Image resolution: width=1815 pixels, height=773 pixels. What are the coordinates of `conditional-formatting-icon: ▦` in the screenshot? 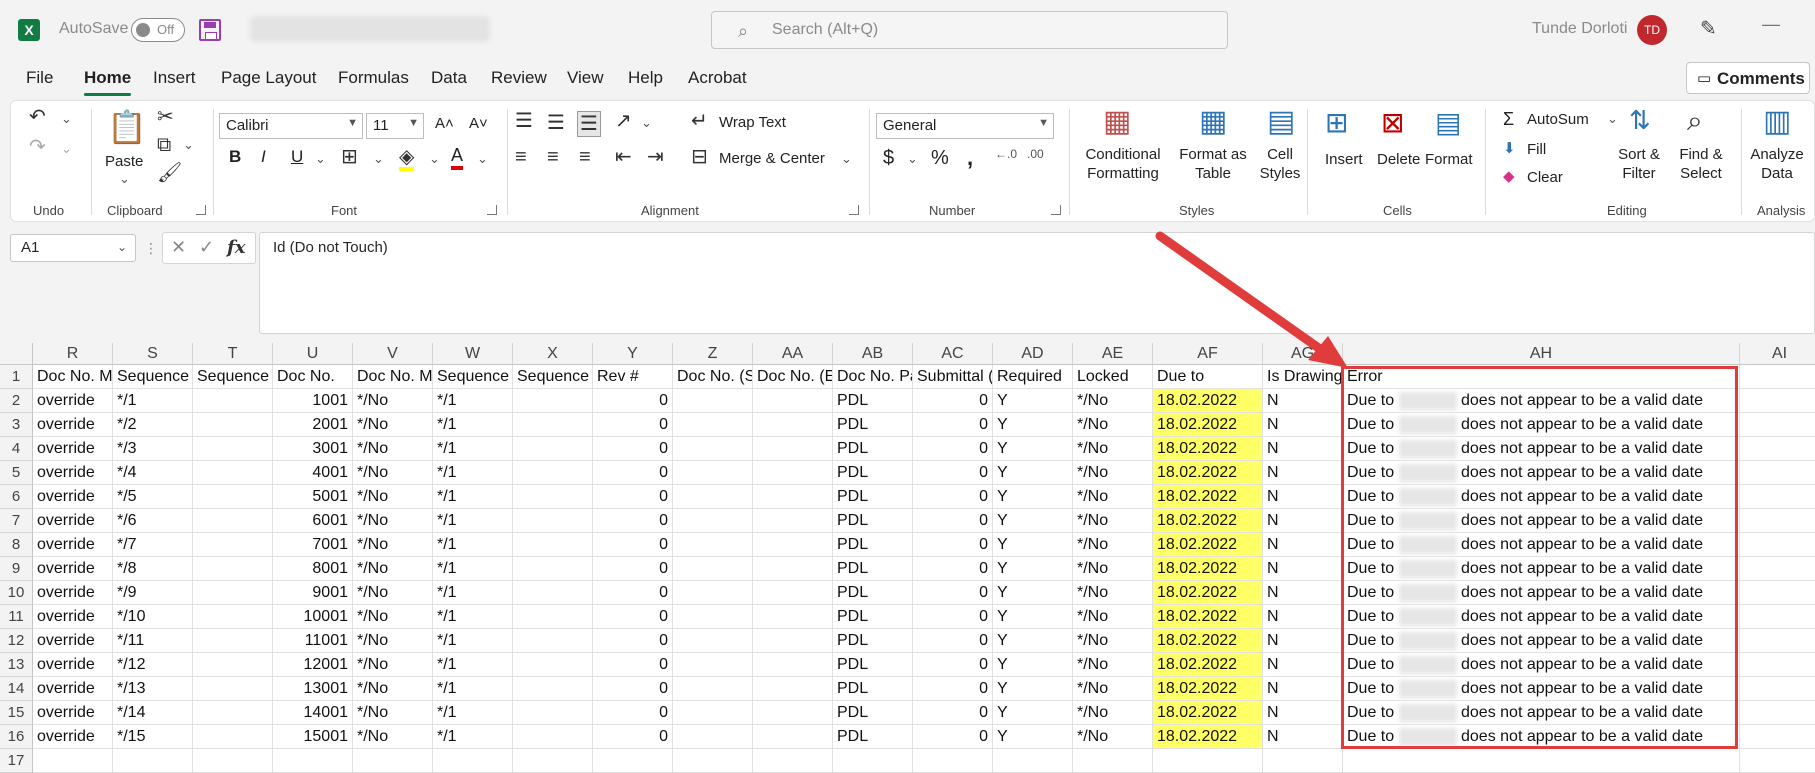 It's located at (1117, 122).